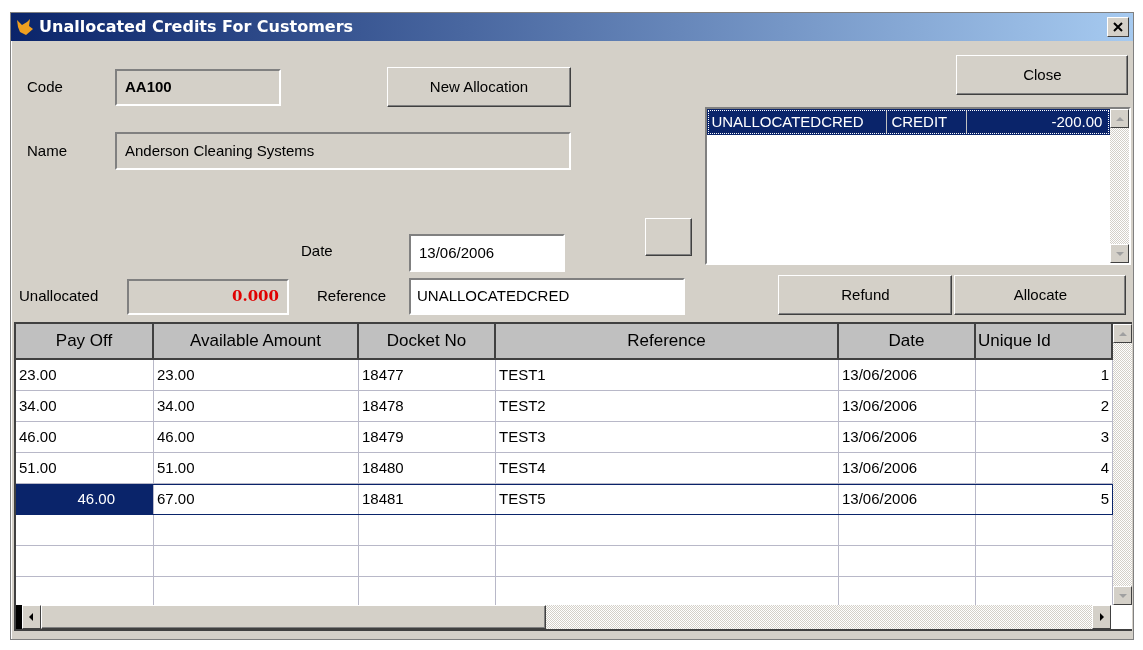 The image size is (1143, 650). What do you see at coordinates (198, 87) in the screenshot?
I see `code-field: AA100` at bounding box center [198, 87].